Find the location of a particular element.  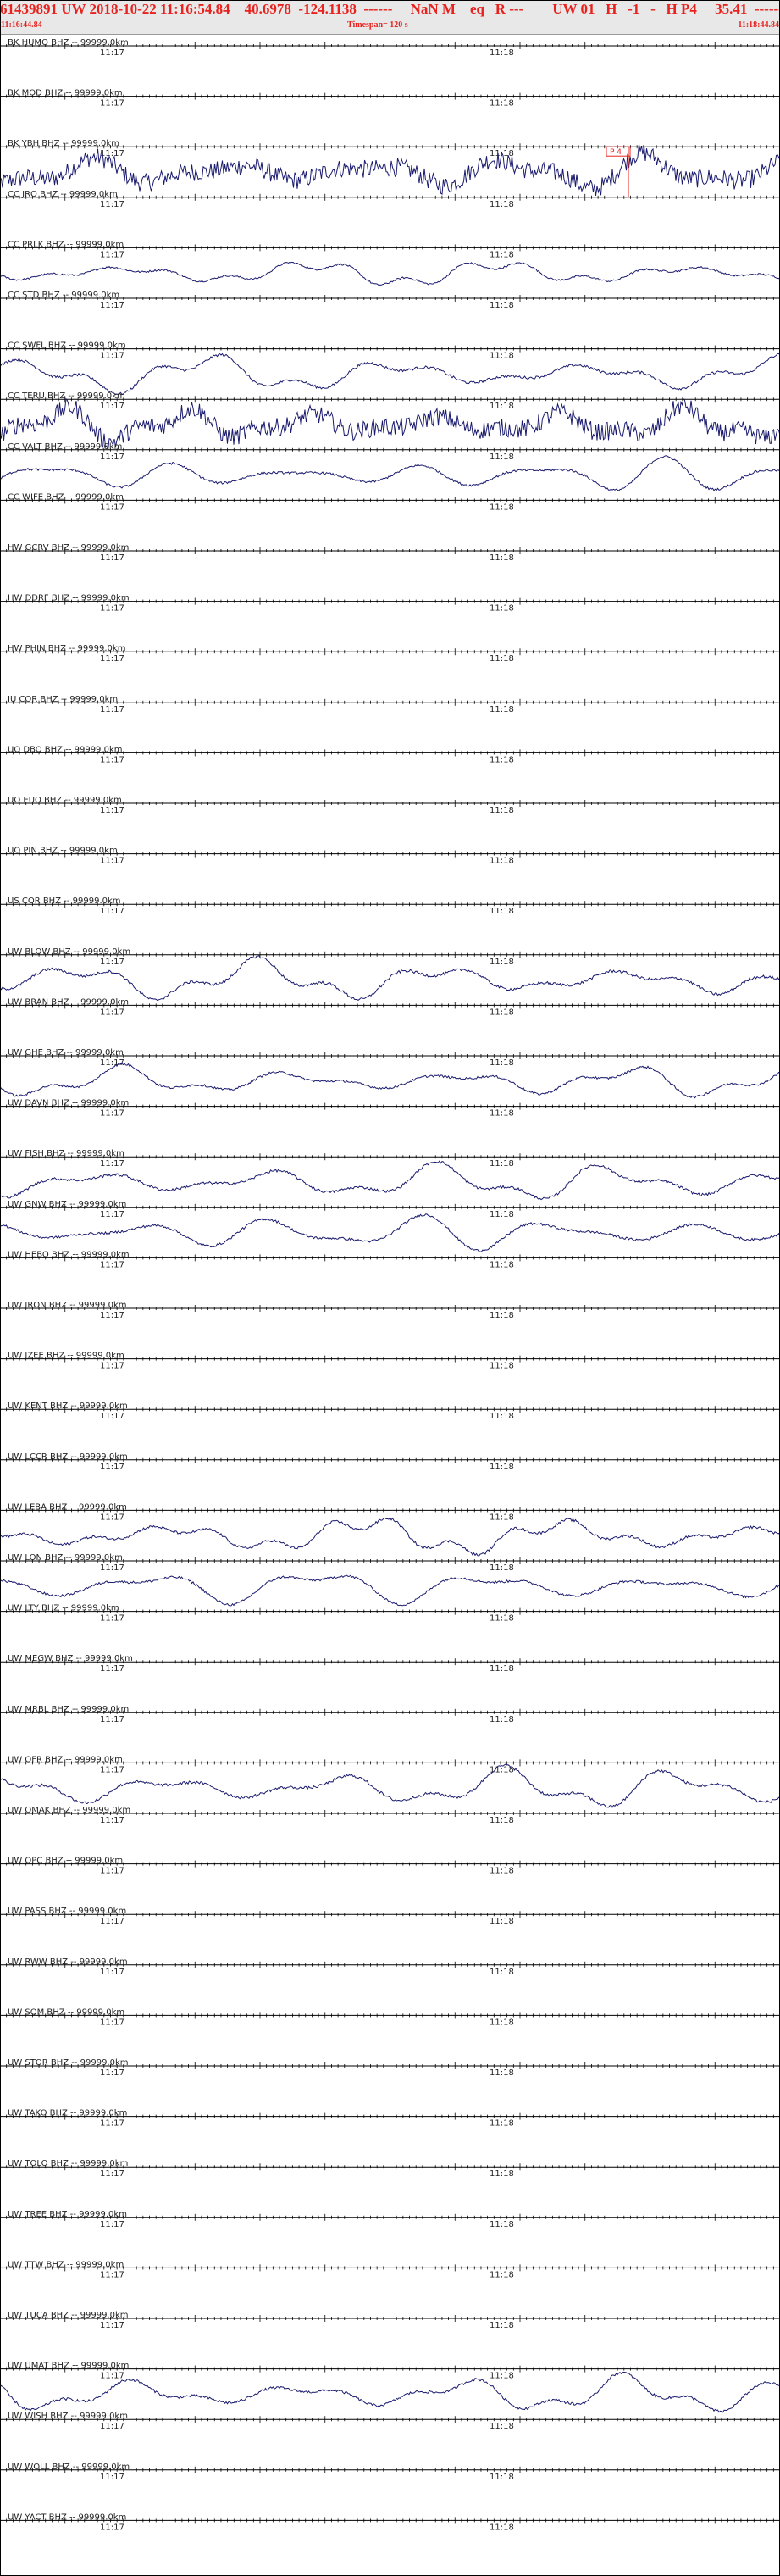

channel-label: CC PRLK BHZ -- 99999.0km is located at coordinates (66, 244).